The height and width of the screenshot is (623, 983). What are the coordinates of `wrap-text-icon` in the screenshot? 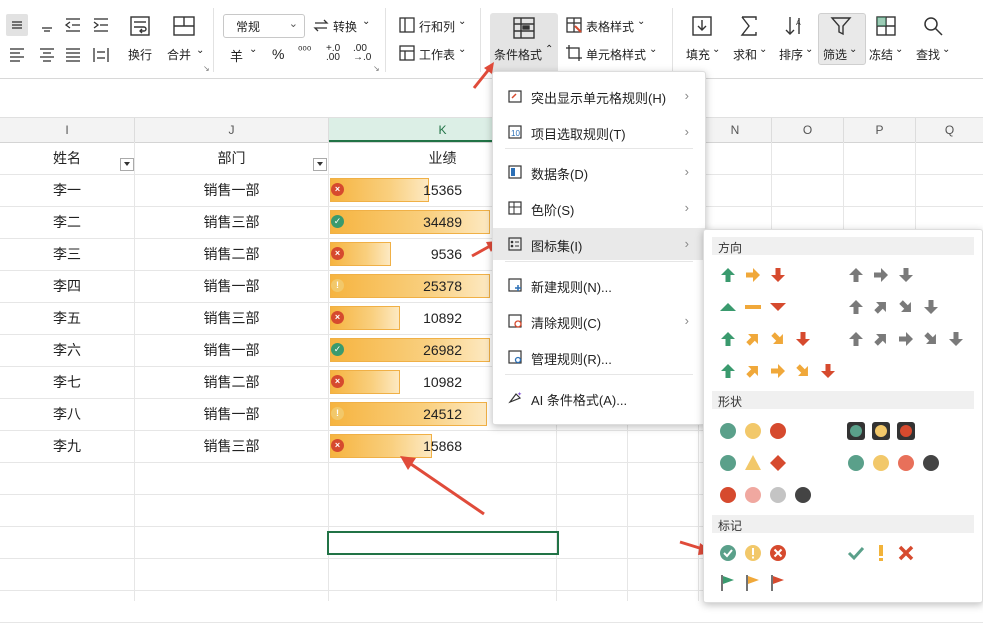 It's located at (140, 27).